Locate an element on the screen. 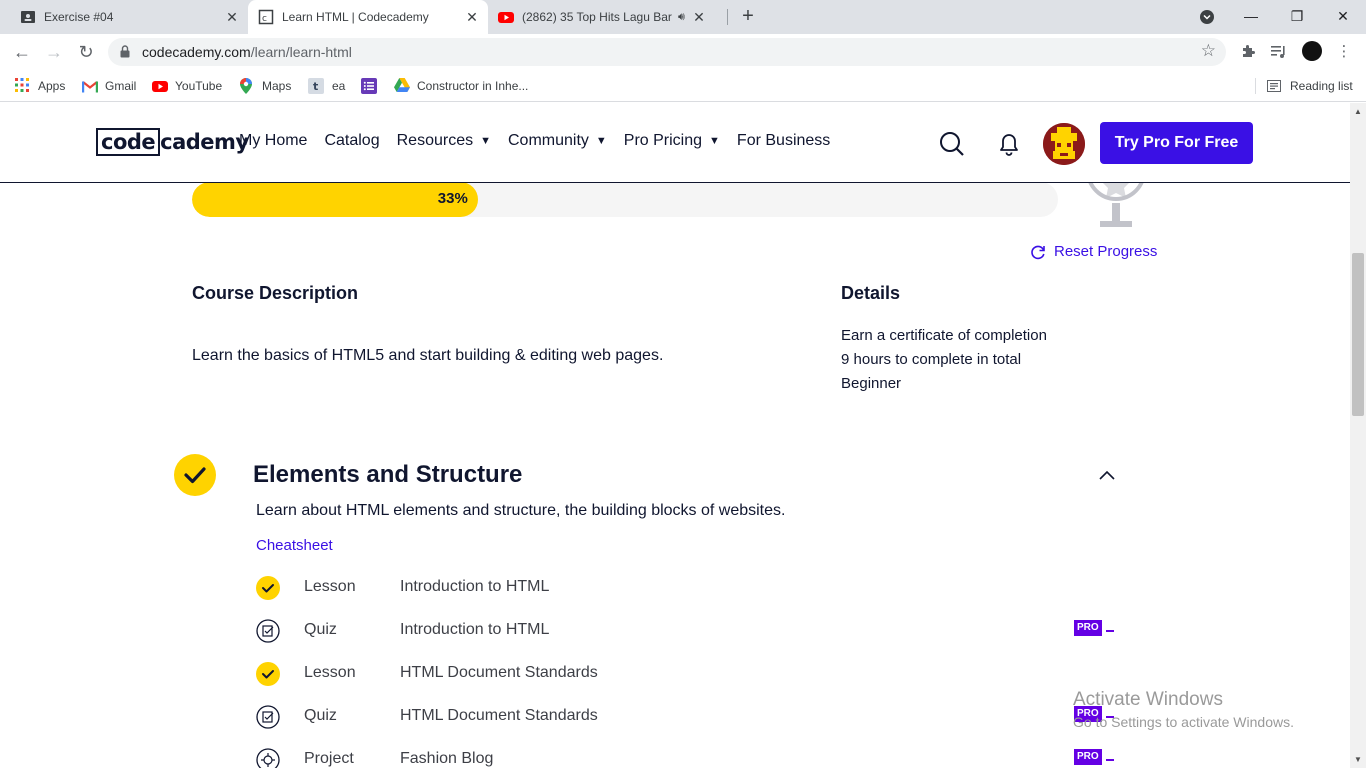 The height and width of the screenshot is (768, 1366). restore-button: ❐ is located at coordinates (1297, 17).